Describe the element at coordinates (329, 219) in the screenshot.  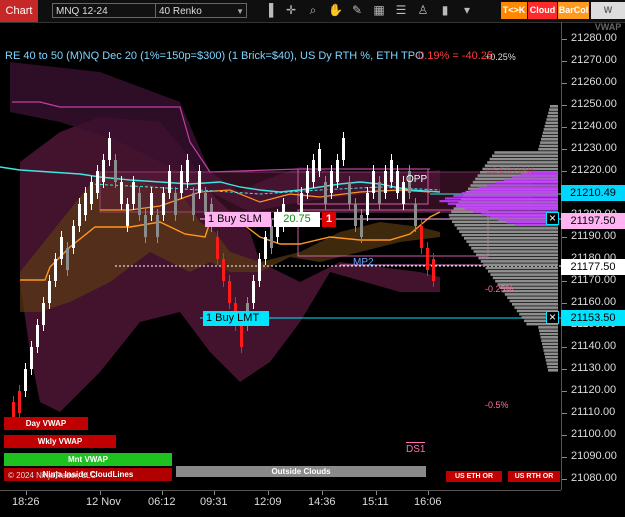
I see `buy-slm-qty: 1` at that location.